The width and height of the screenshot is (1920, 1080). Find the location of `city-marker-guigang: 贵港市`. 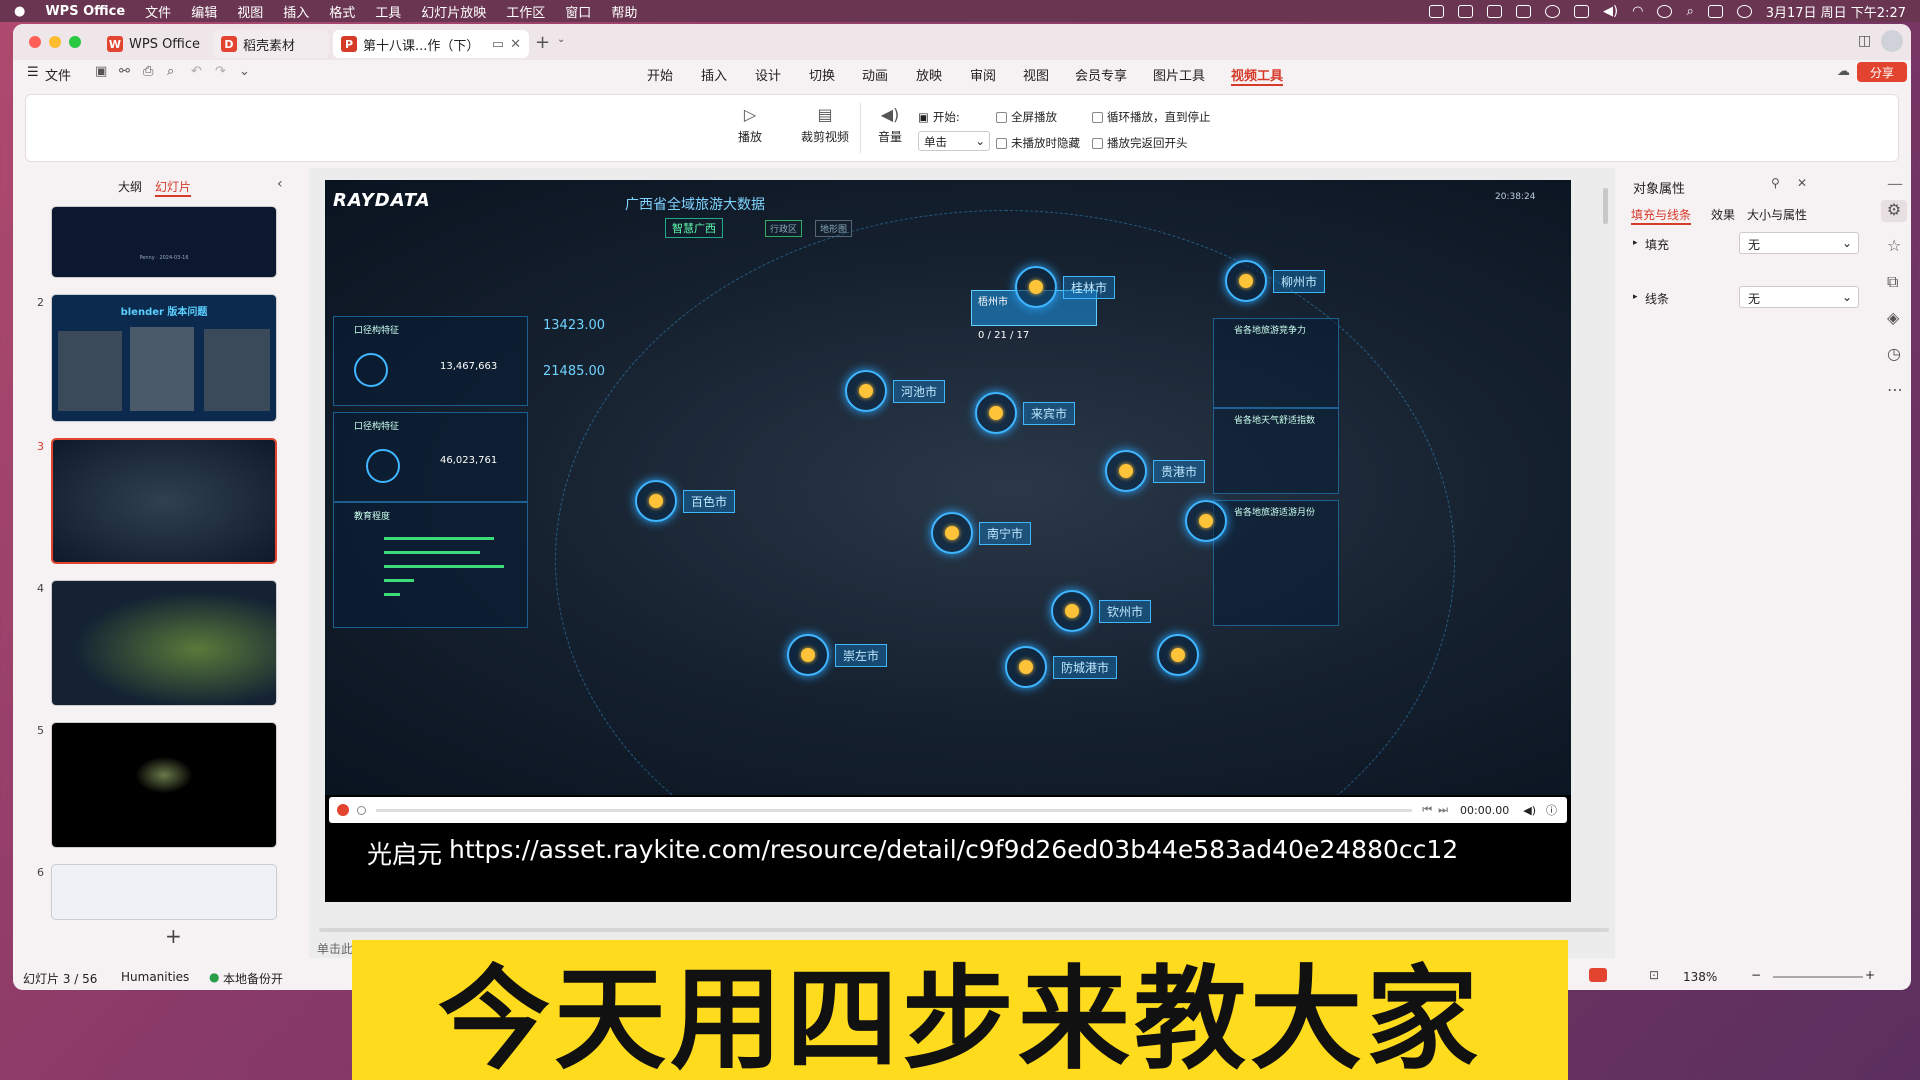

city-marker-guigang: 贵港市 is located at coordinates (1155, 471).